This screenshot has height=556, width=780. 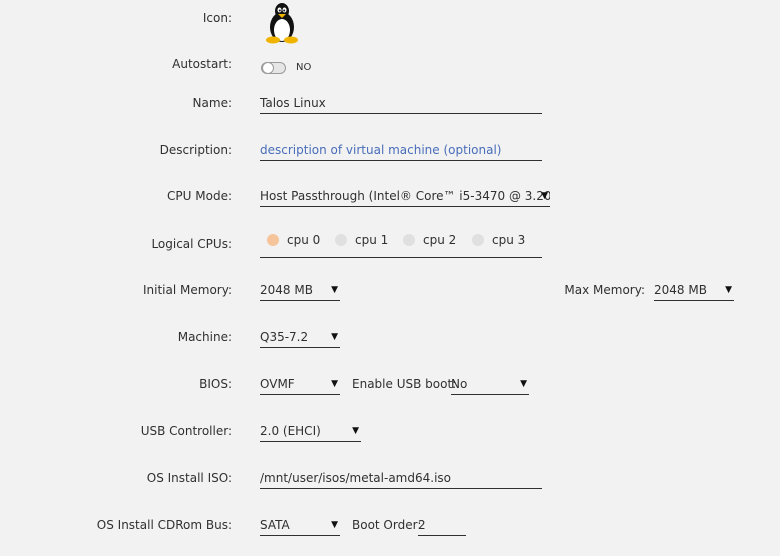 I want to click on logical-cpus-label: Logical CPUs:, so click(x=191, y=244).